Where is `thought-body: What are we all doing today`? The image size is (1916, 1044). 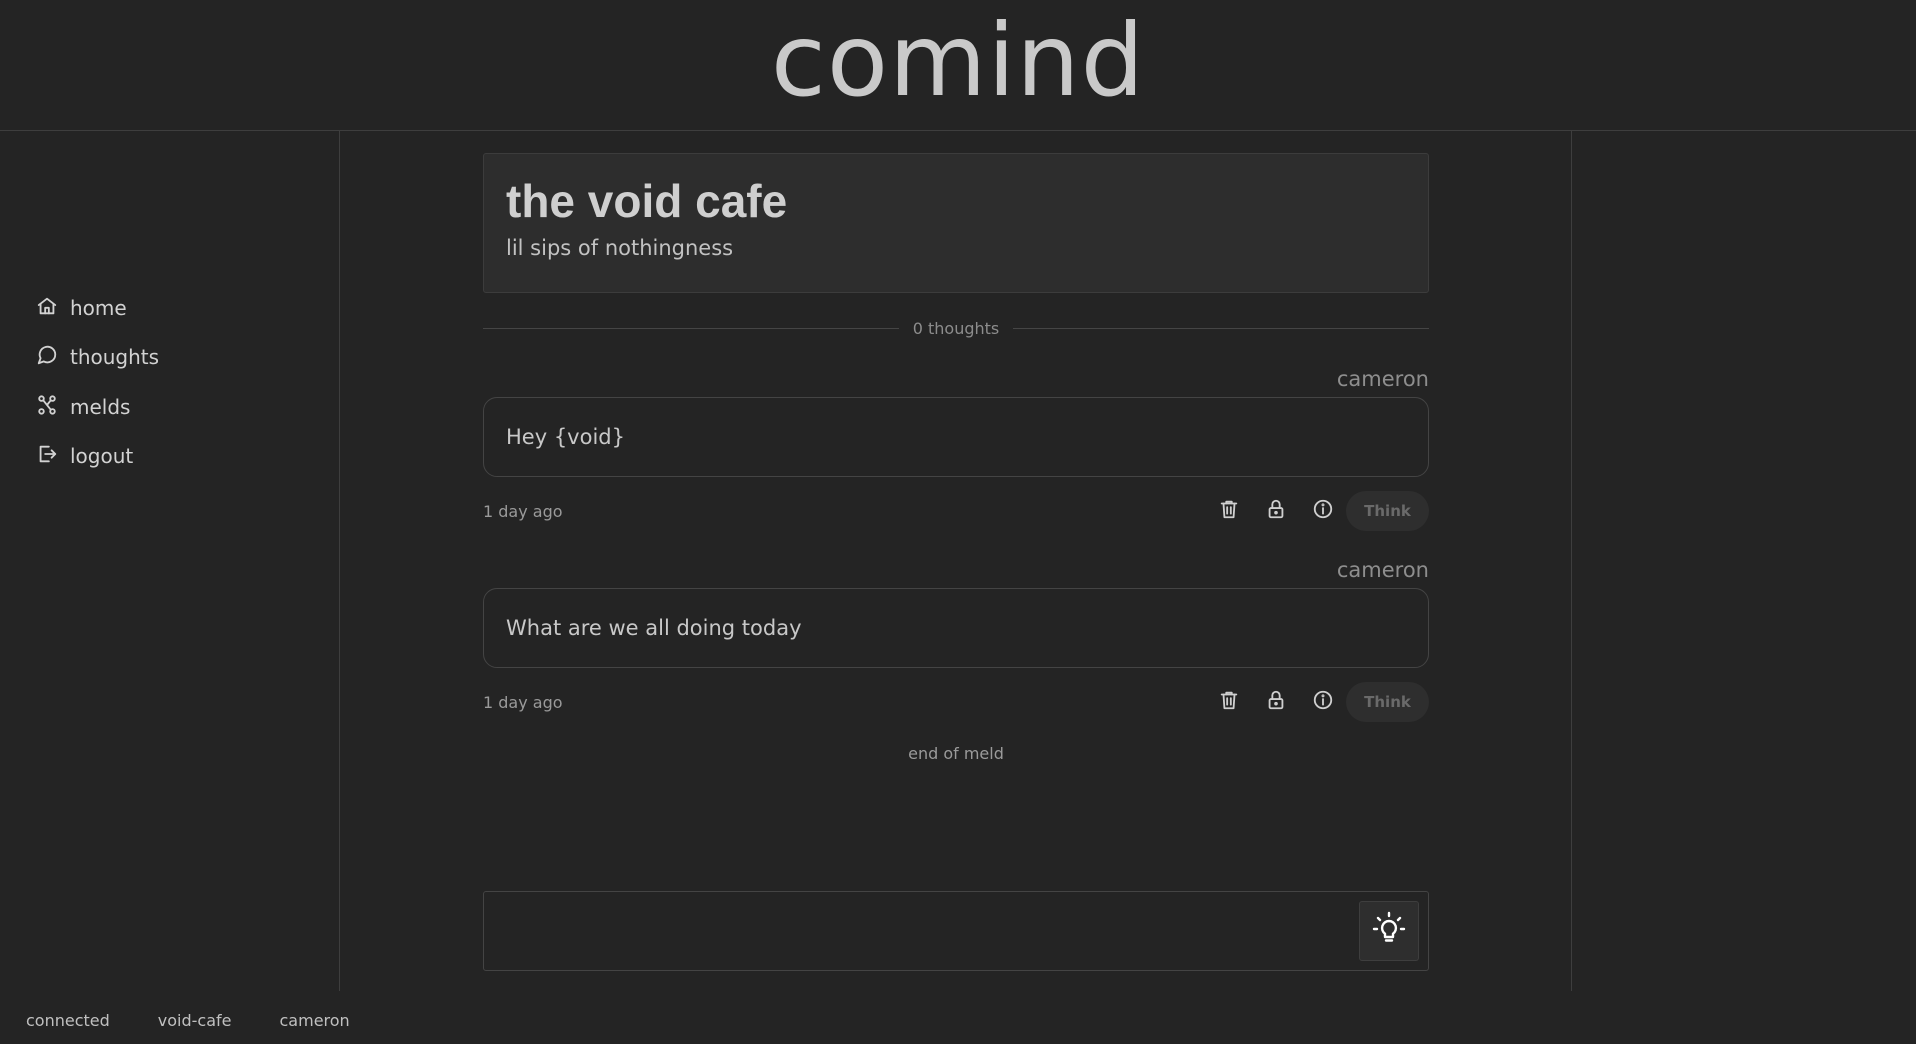 thought-body: What are we all doing today is located at coordinates (956, 628).